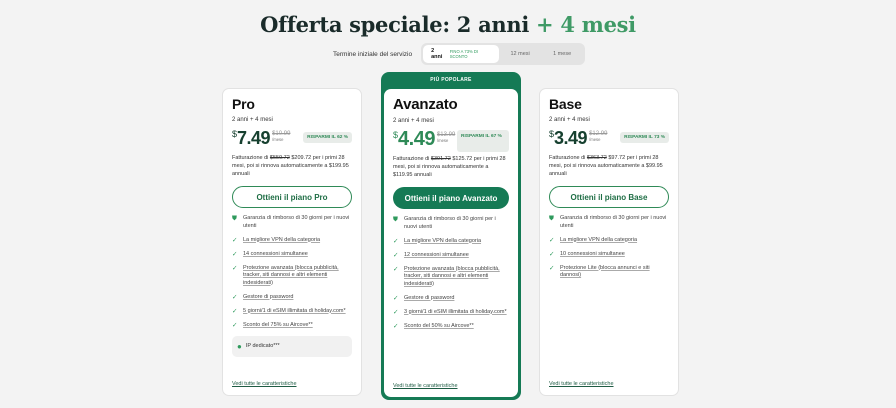 The height and width of the screenshot is (408, 896). I want to click on term-label: Termine iniziale del servizio, so click(373, 54).